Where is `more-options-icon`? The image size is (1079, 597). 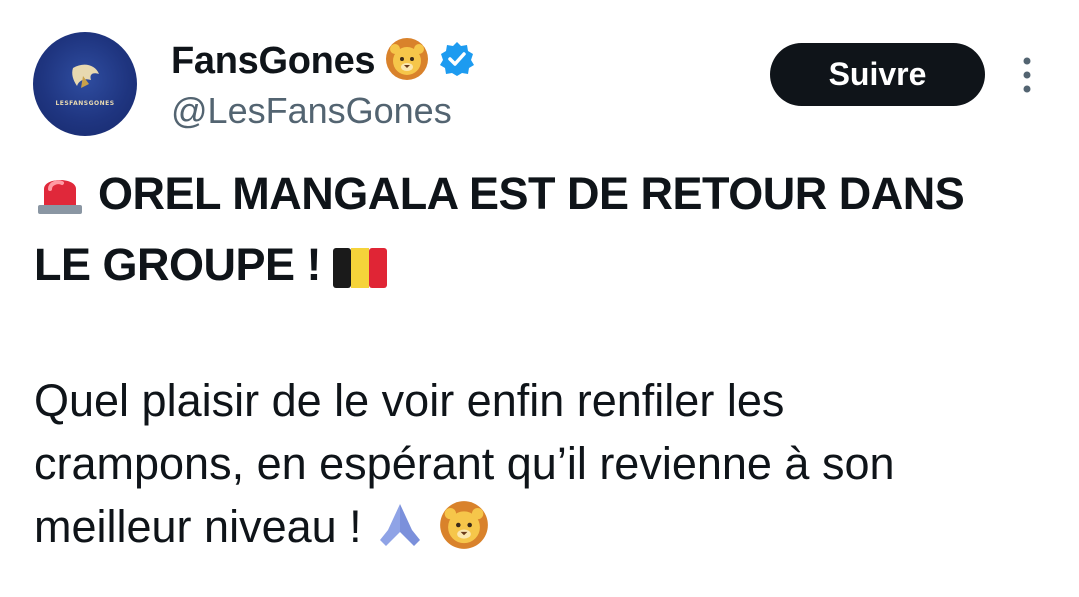 more-options-icon is located at coordinates (1027, 75).